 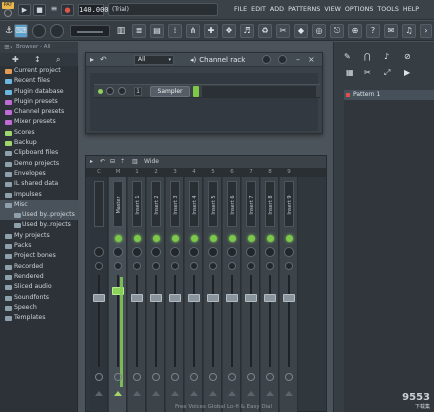 What do you see at coordinates (304, 11) in the screenshot?
I see `menu-patterns: PATTERNS` at bounding box center [304, 11].